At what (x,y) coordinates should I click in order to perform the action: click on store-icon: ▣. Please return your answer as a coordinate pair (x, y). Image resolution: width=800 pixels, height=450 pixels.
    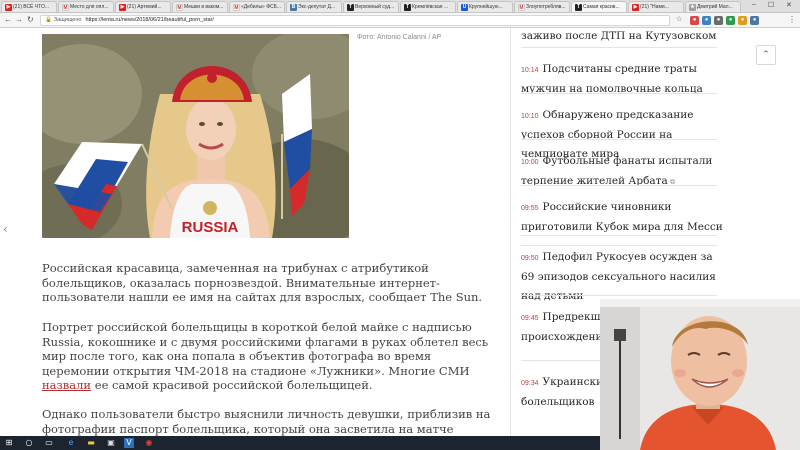
    Looking at the image, I should click on (111, 443).